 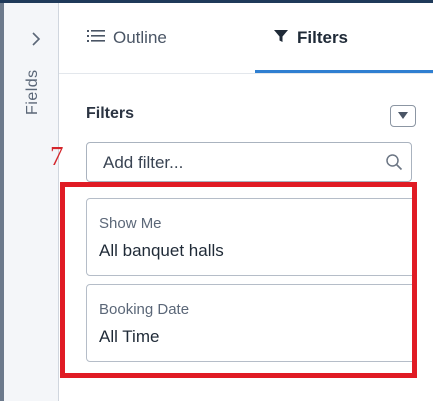 What do you see at coordinates (251, 323) in the screenshot?
I see `filter-card-booking-date: Booking Date All Time` at bounding box center [251, 323].